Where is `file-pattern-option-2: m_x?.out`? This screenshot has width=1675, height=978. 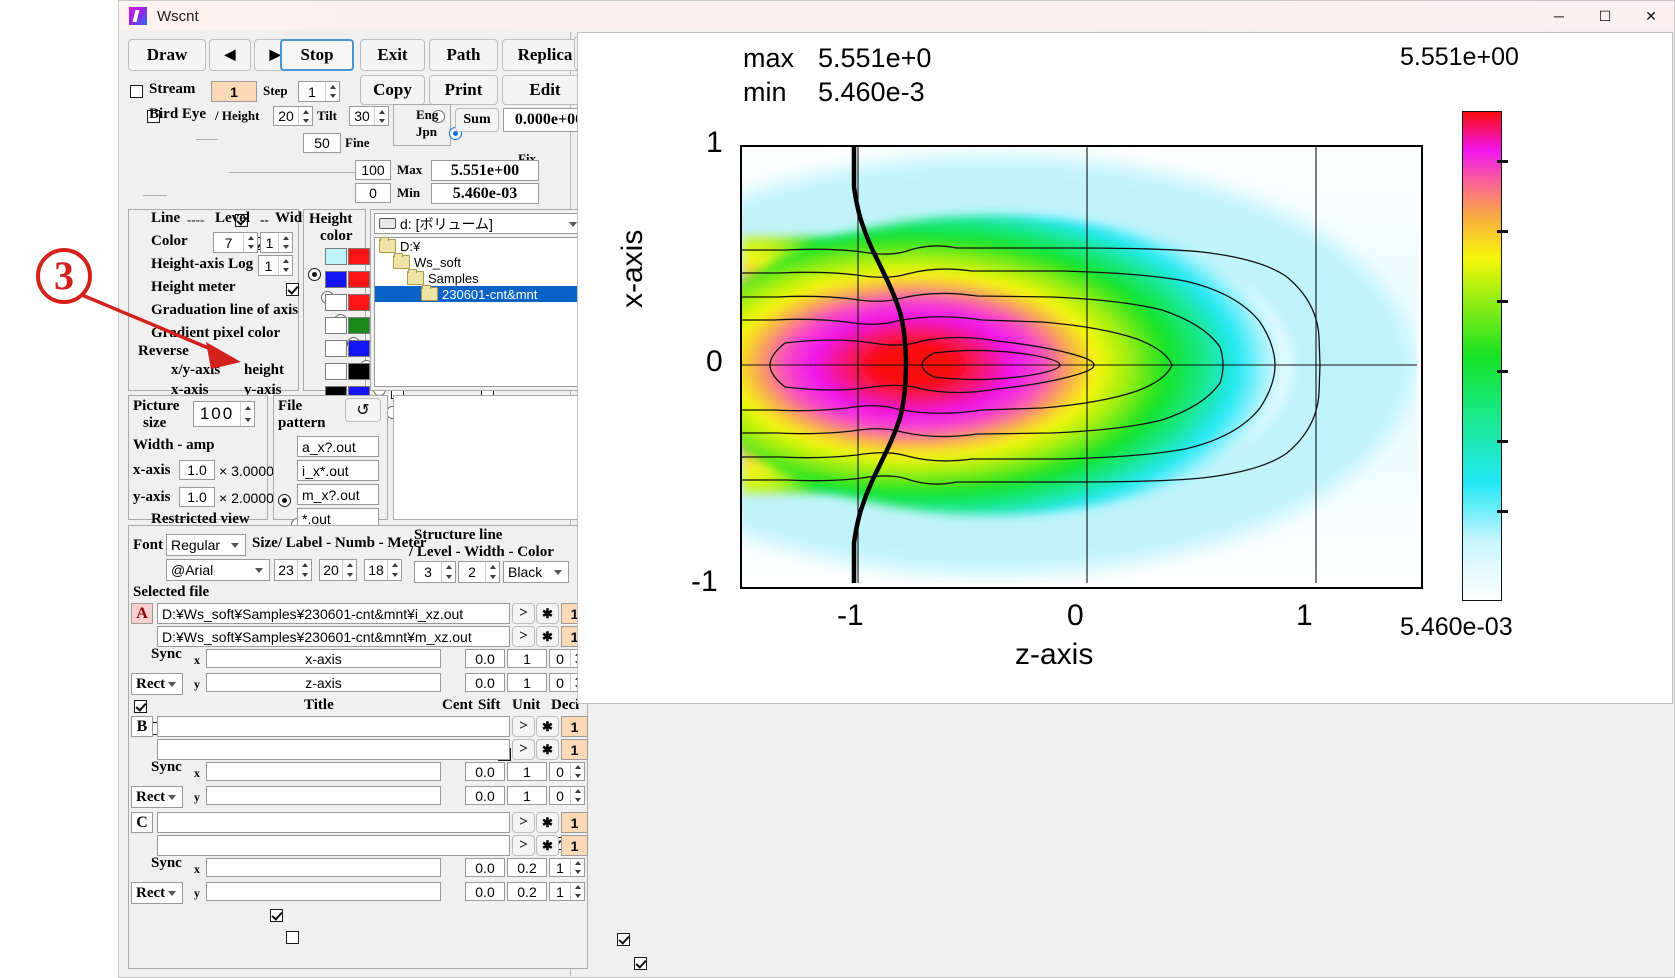 file-pattern-option-2: m_x?.out is located at coordinates (338, 494).